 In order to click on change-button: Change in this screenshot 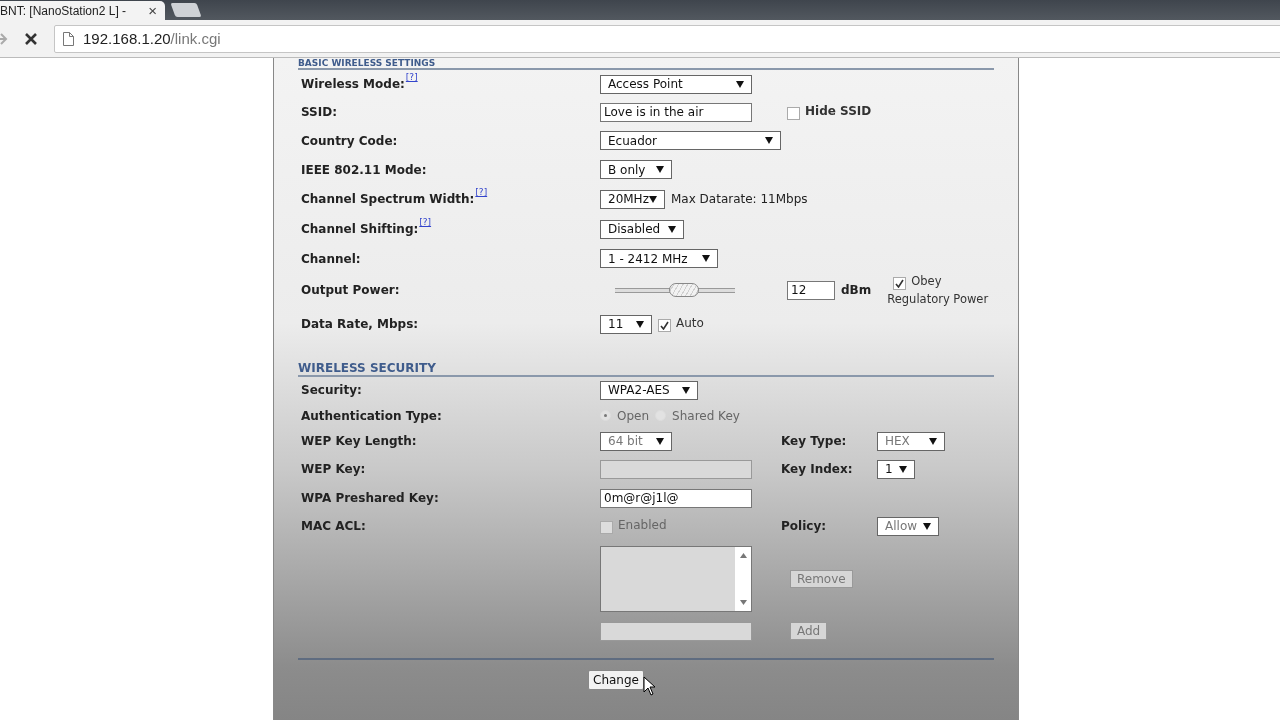, I will do `click(616, 680)`.